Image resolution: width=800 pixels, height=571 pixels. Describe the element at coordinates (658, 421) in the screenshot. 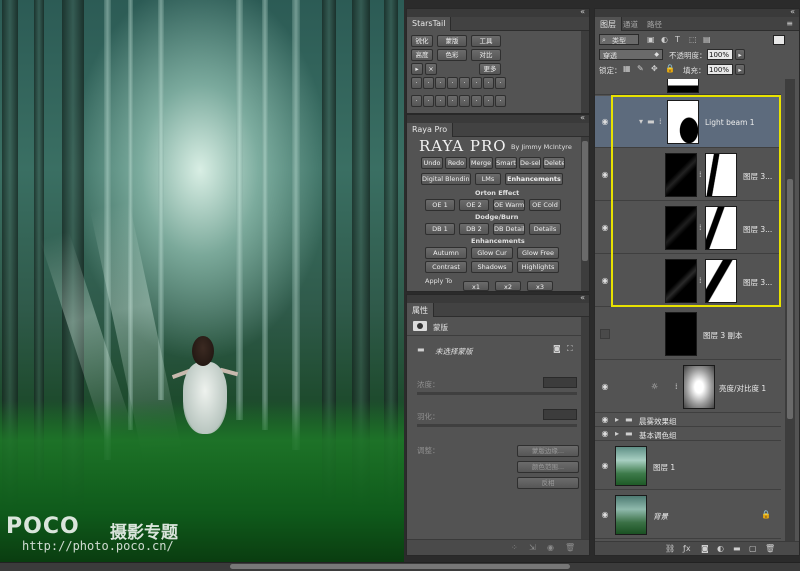

I see `layer-name: 晨雾效果组` at that location.